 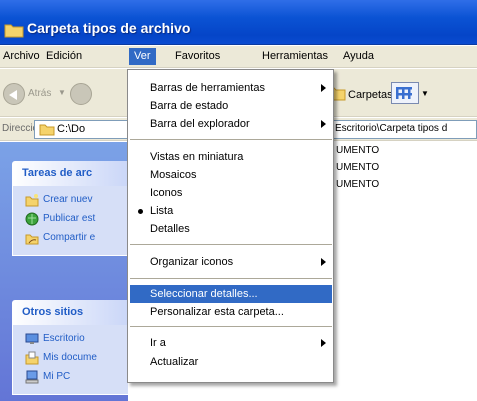 I want to click on menu-item-toolbars: Barras de herramientas, so click(x=231, y=88).